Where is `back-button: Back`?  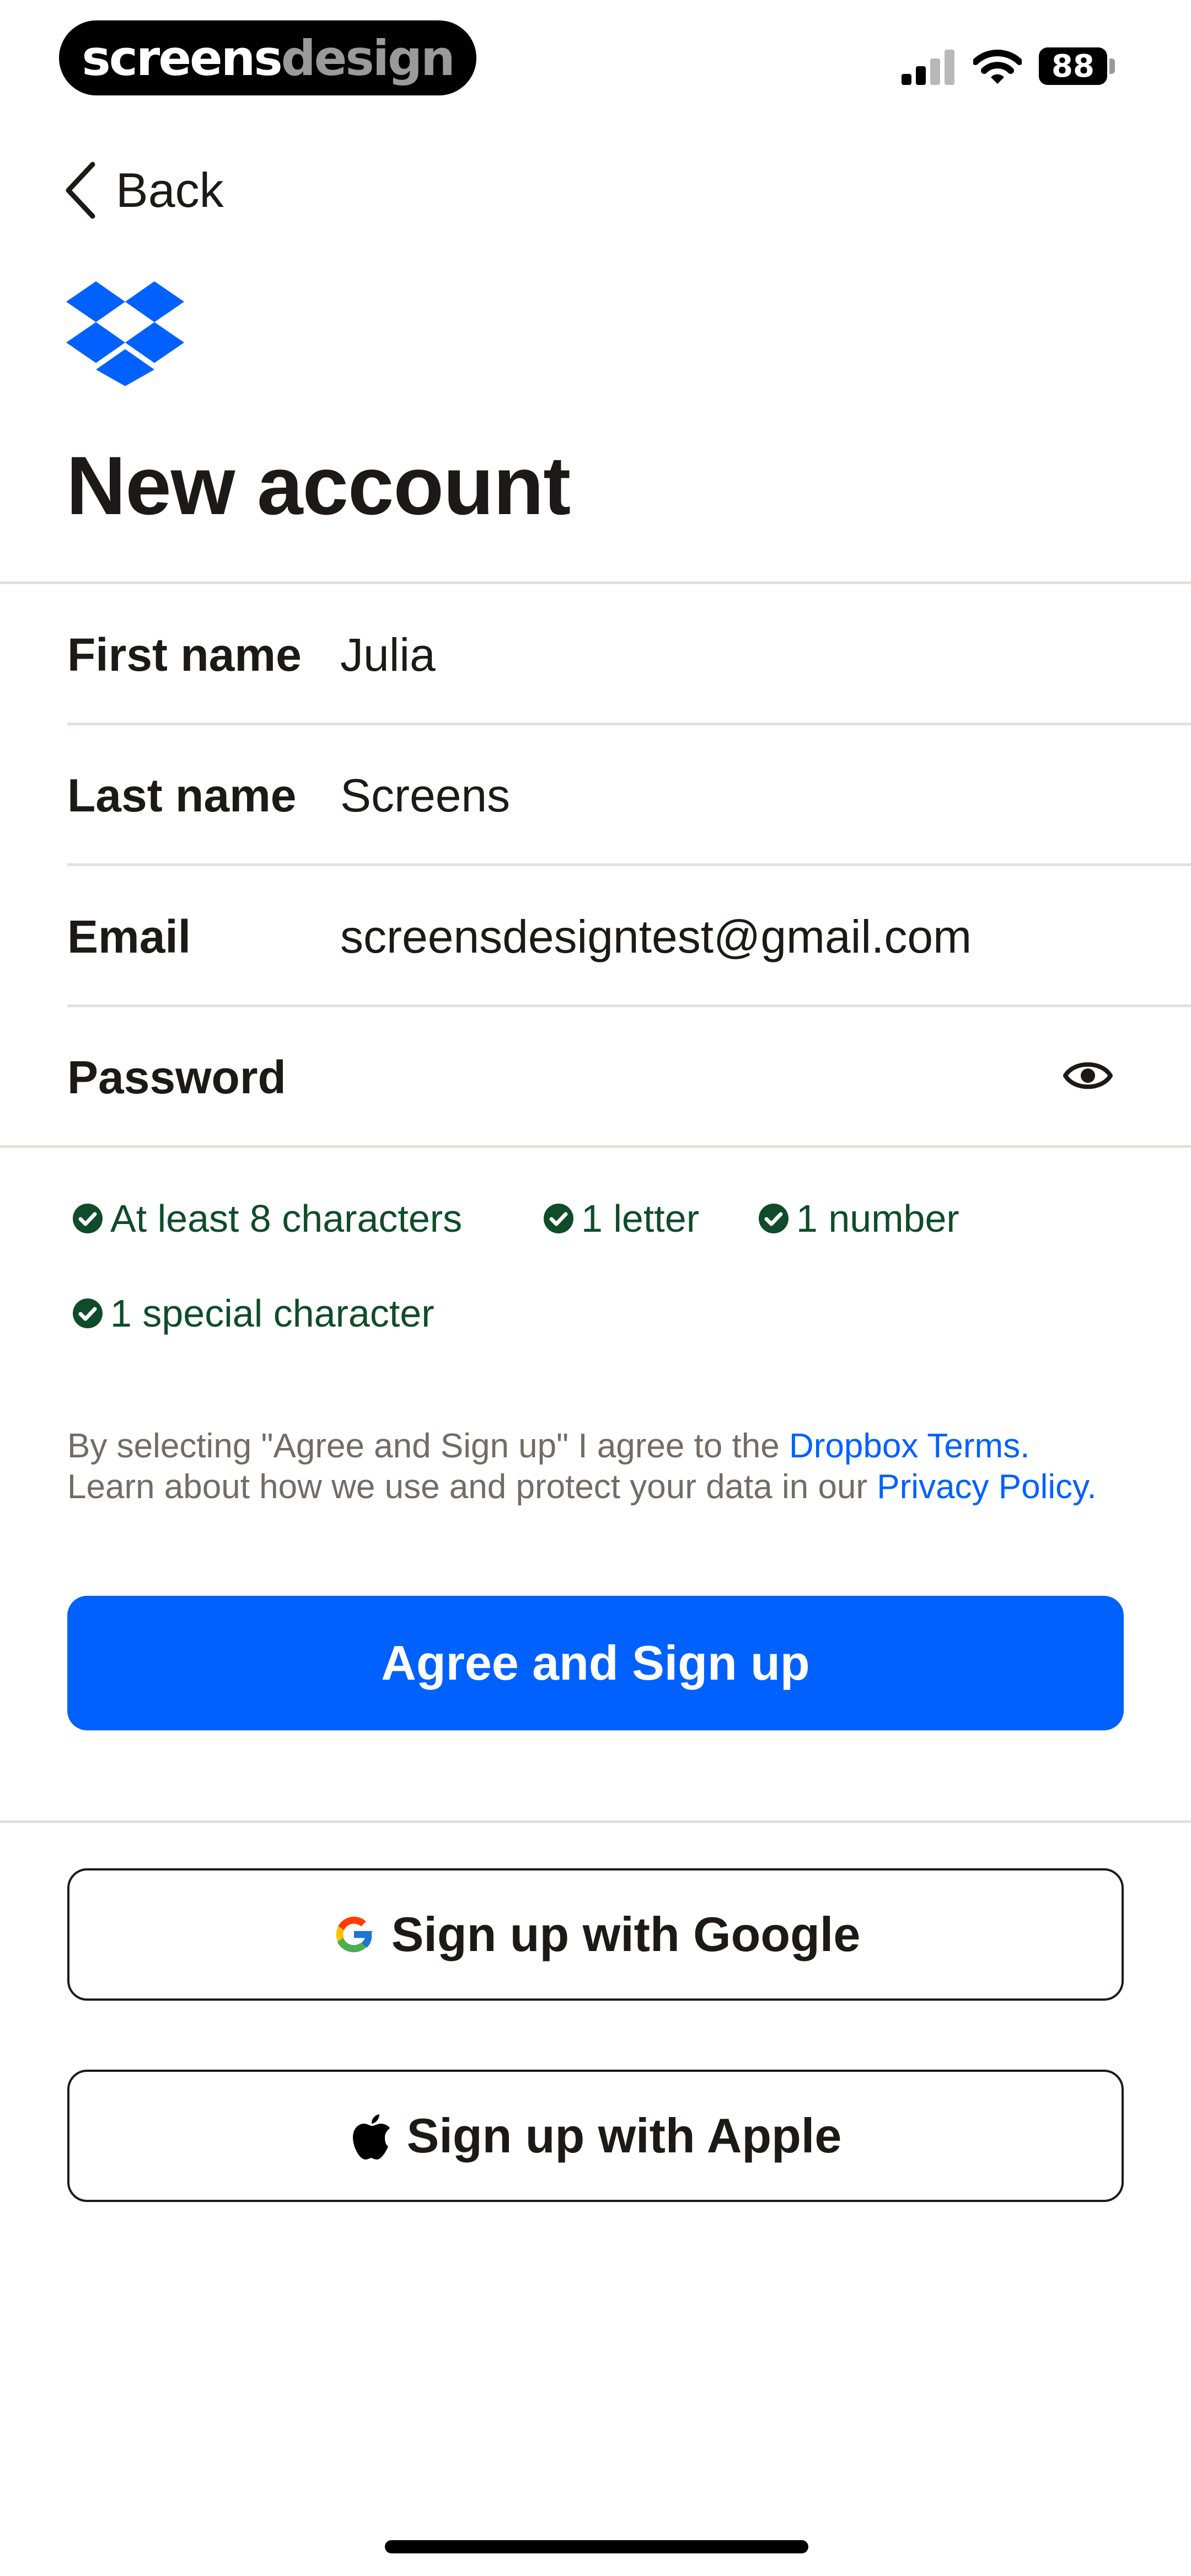 back-button: Back is located at coordinates (142, 190).